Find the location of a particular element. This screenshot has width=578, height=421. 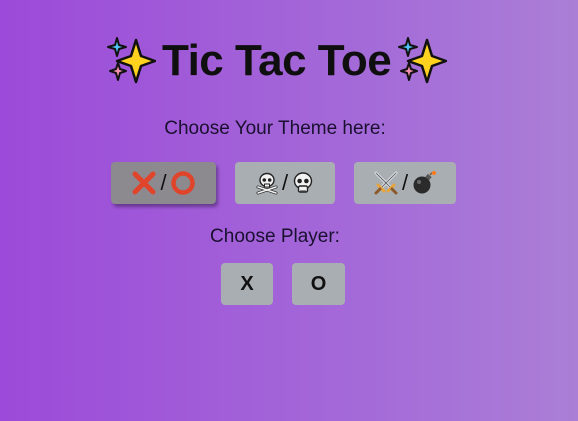

player-label: Choose Player: is located at coordinates (275, 236).